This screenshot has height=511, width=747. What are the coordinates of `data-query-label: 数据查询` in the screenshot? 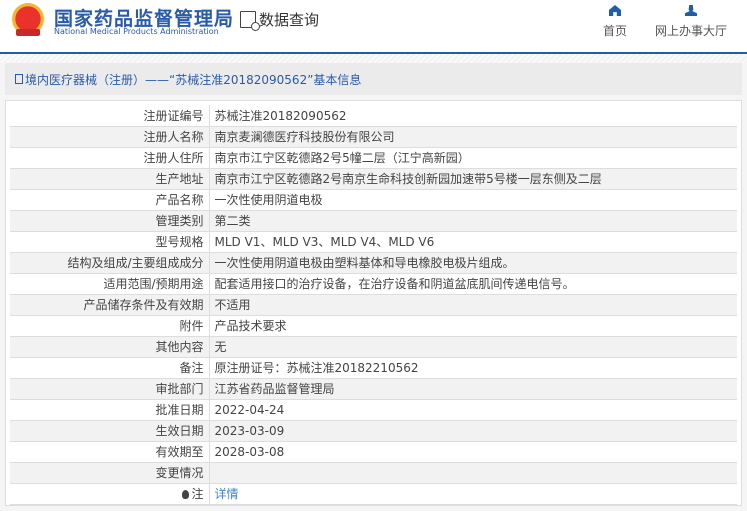 It's located at (289, 20).